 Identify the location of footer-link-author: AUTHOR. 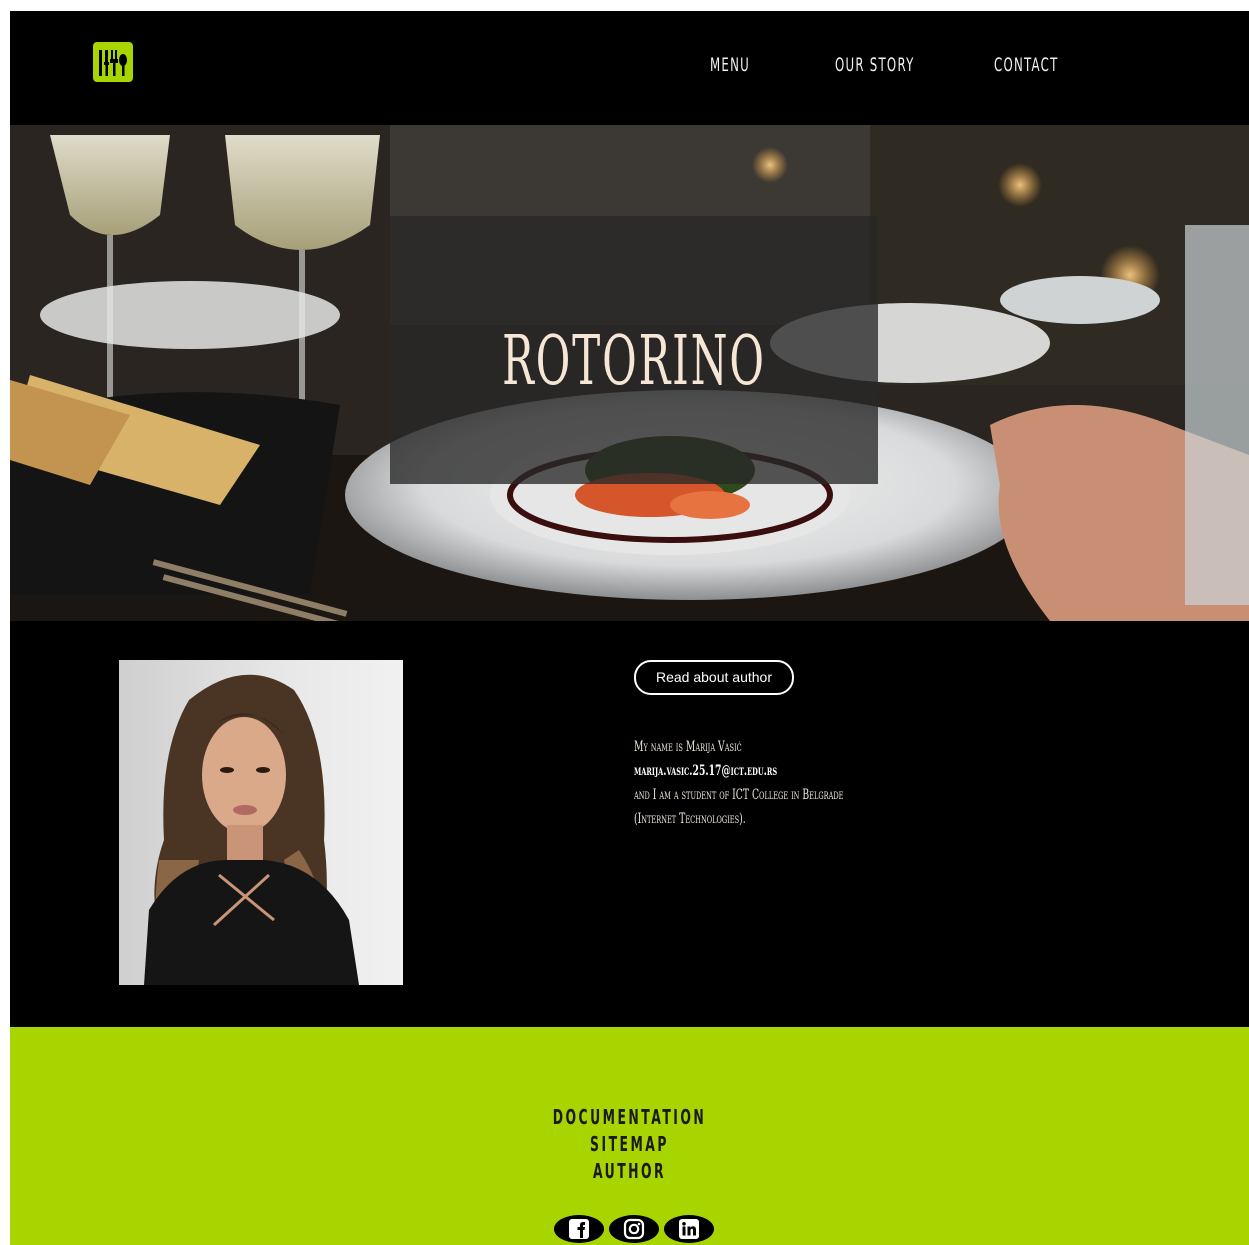
(629, 1171).